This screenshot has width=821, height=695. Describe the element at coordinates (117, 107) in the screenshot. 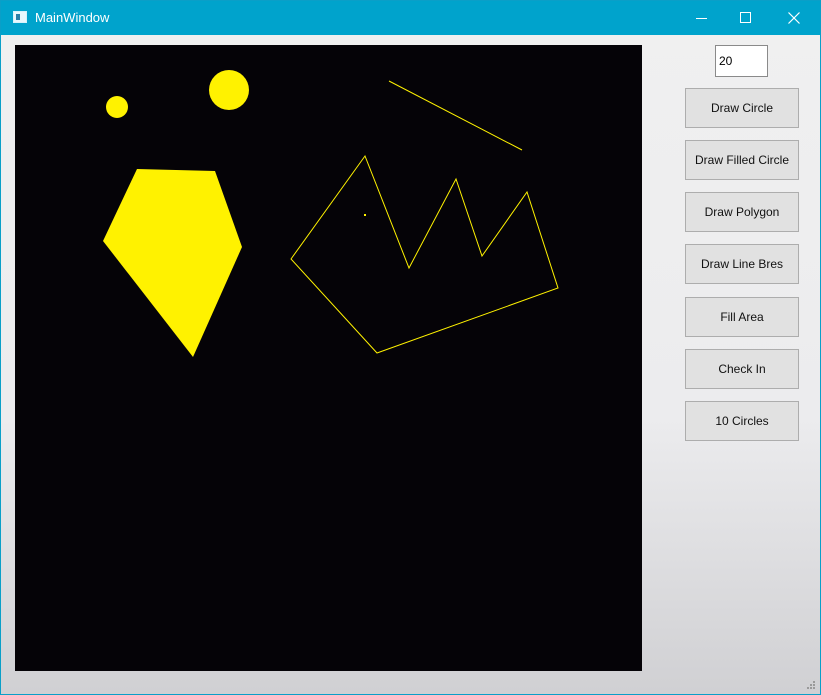

I see `small-filled-circle` at that location.